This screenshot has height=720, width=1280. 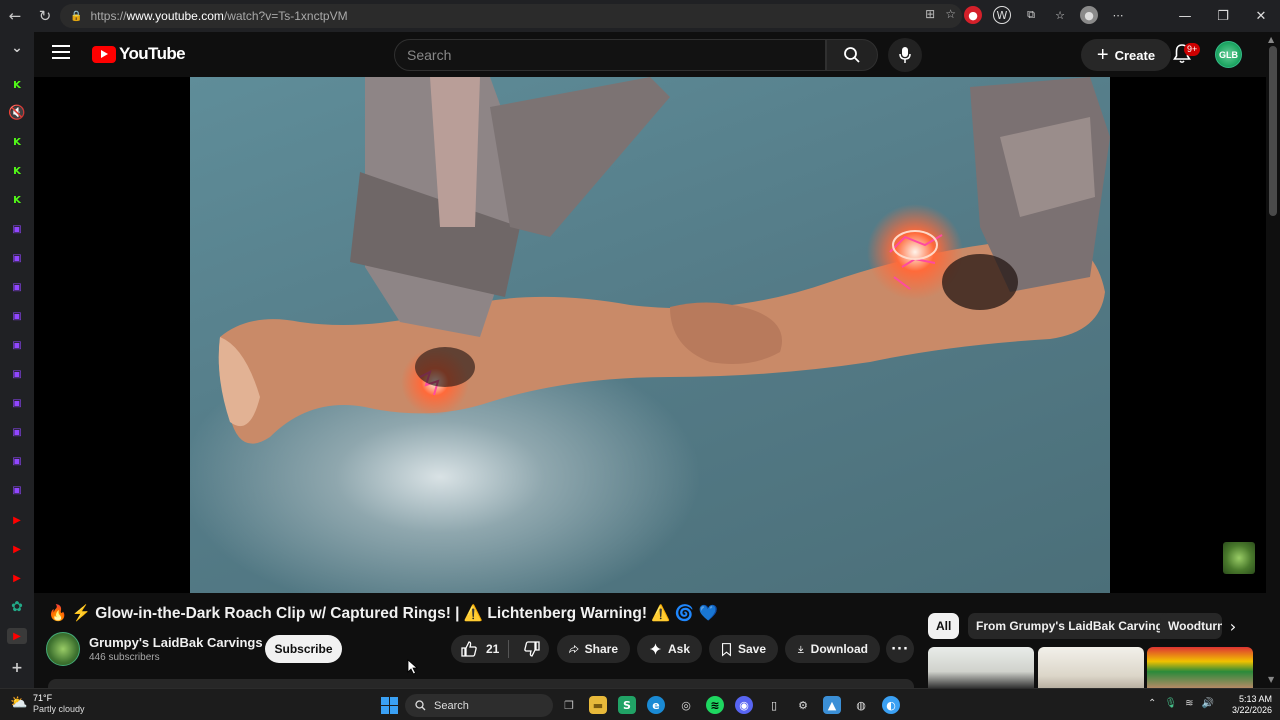 I want to click on new-tab-icon: +, so click(x=17, y=668).